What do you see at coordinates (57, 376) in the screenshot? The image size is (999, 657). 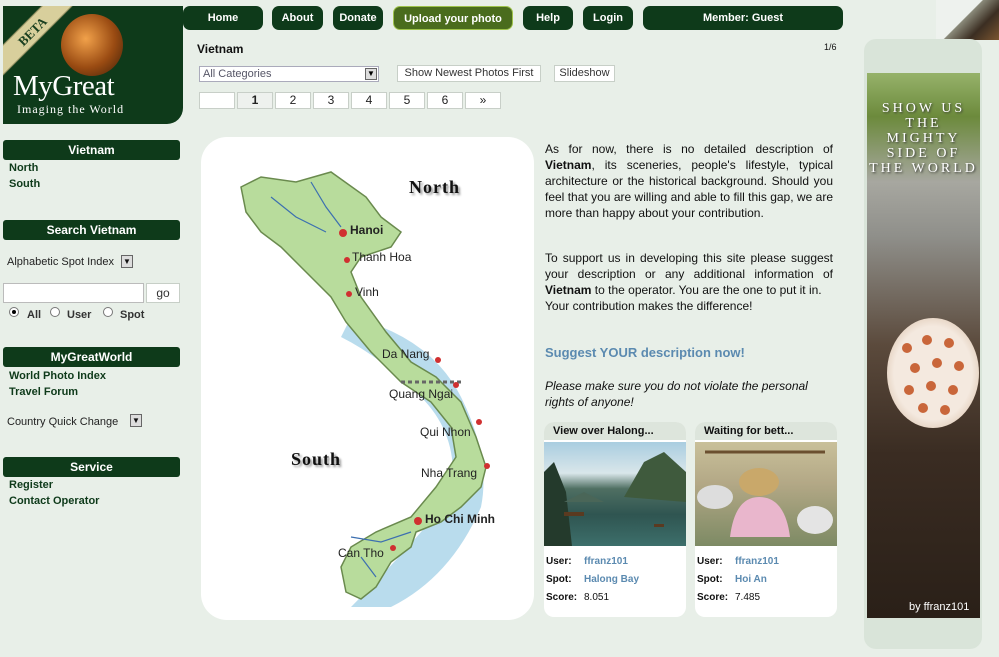 I see `sidebar-link-world-index: World Photo Index` at bounding box center [57, 376].